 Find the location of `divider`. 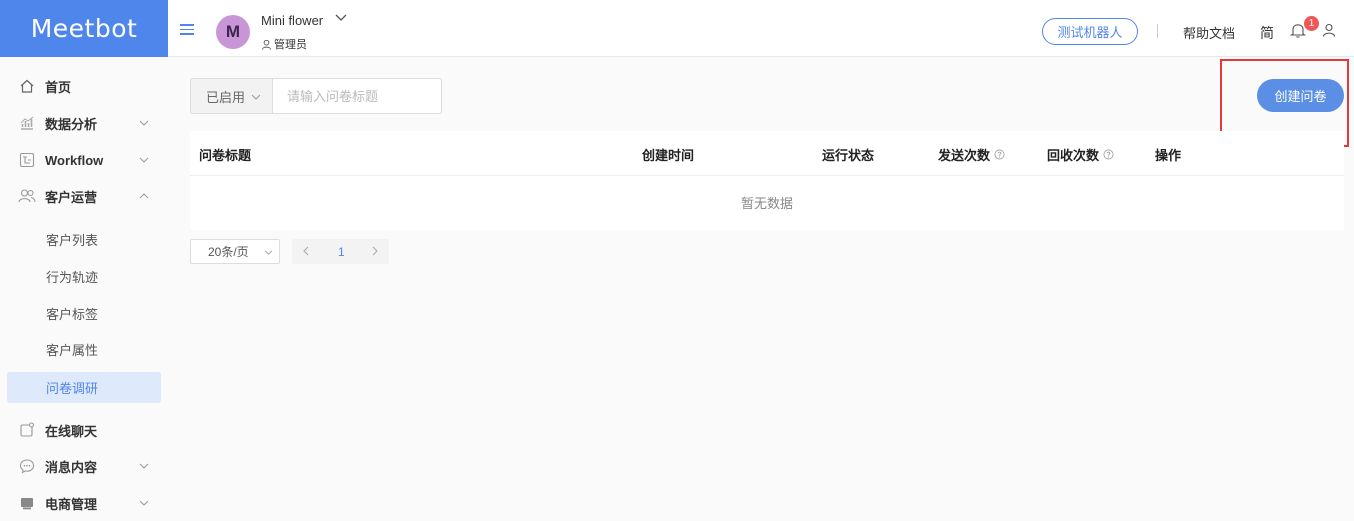

divider is located at coordinates (1157, 31).